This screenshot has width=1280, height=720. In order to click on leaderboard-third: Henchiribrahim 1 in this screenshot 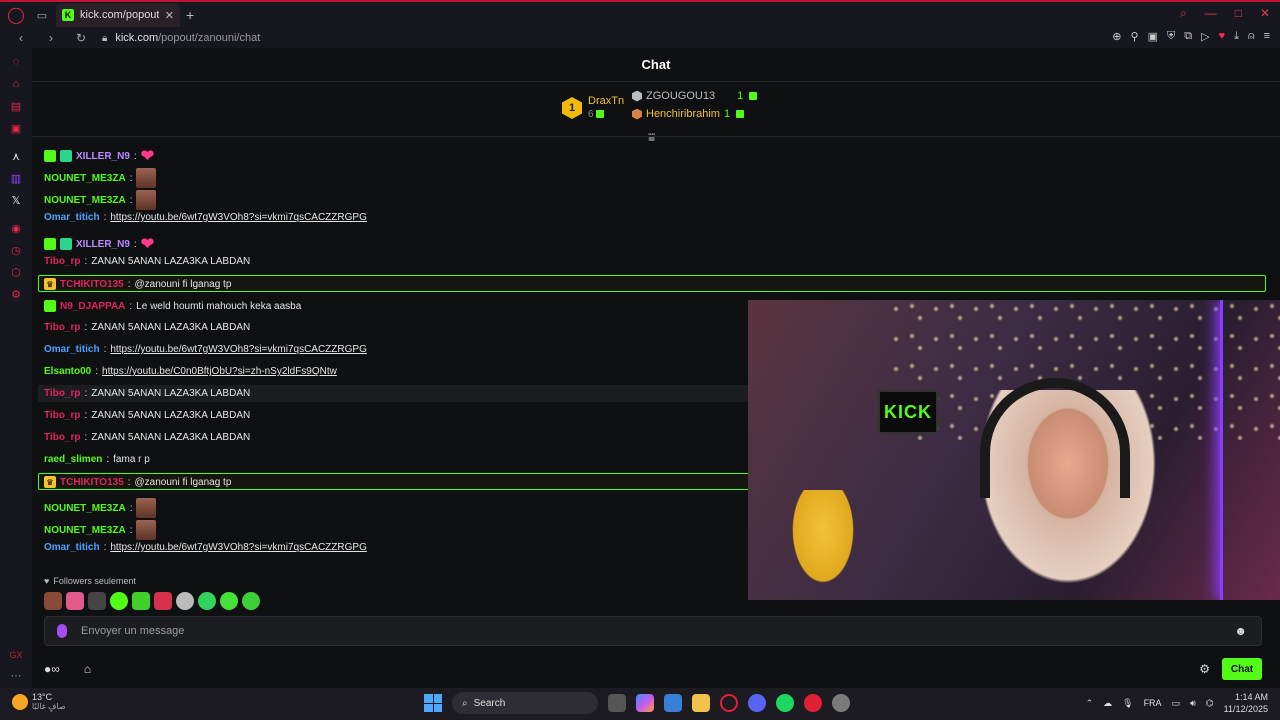, I will do `click(688, 114)`.